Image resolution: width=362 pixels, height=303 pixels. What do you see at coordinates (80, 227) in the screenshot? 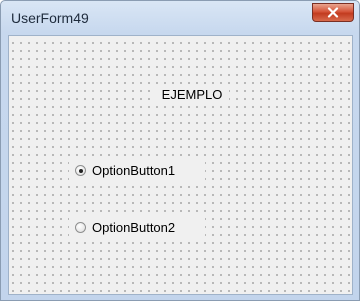
I see `radio-unchecked-icon` at bounding box center [80, 227].